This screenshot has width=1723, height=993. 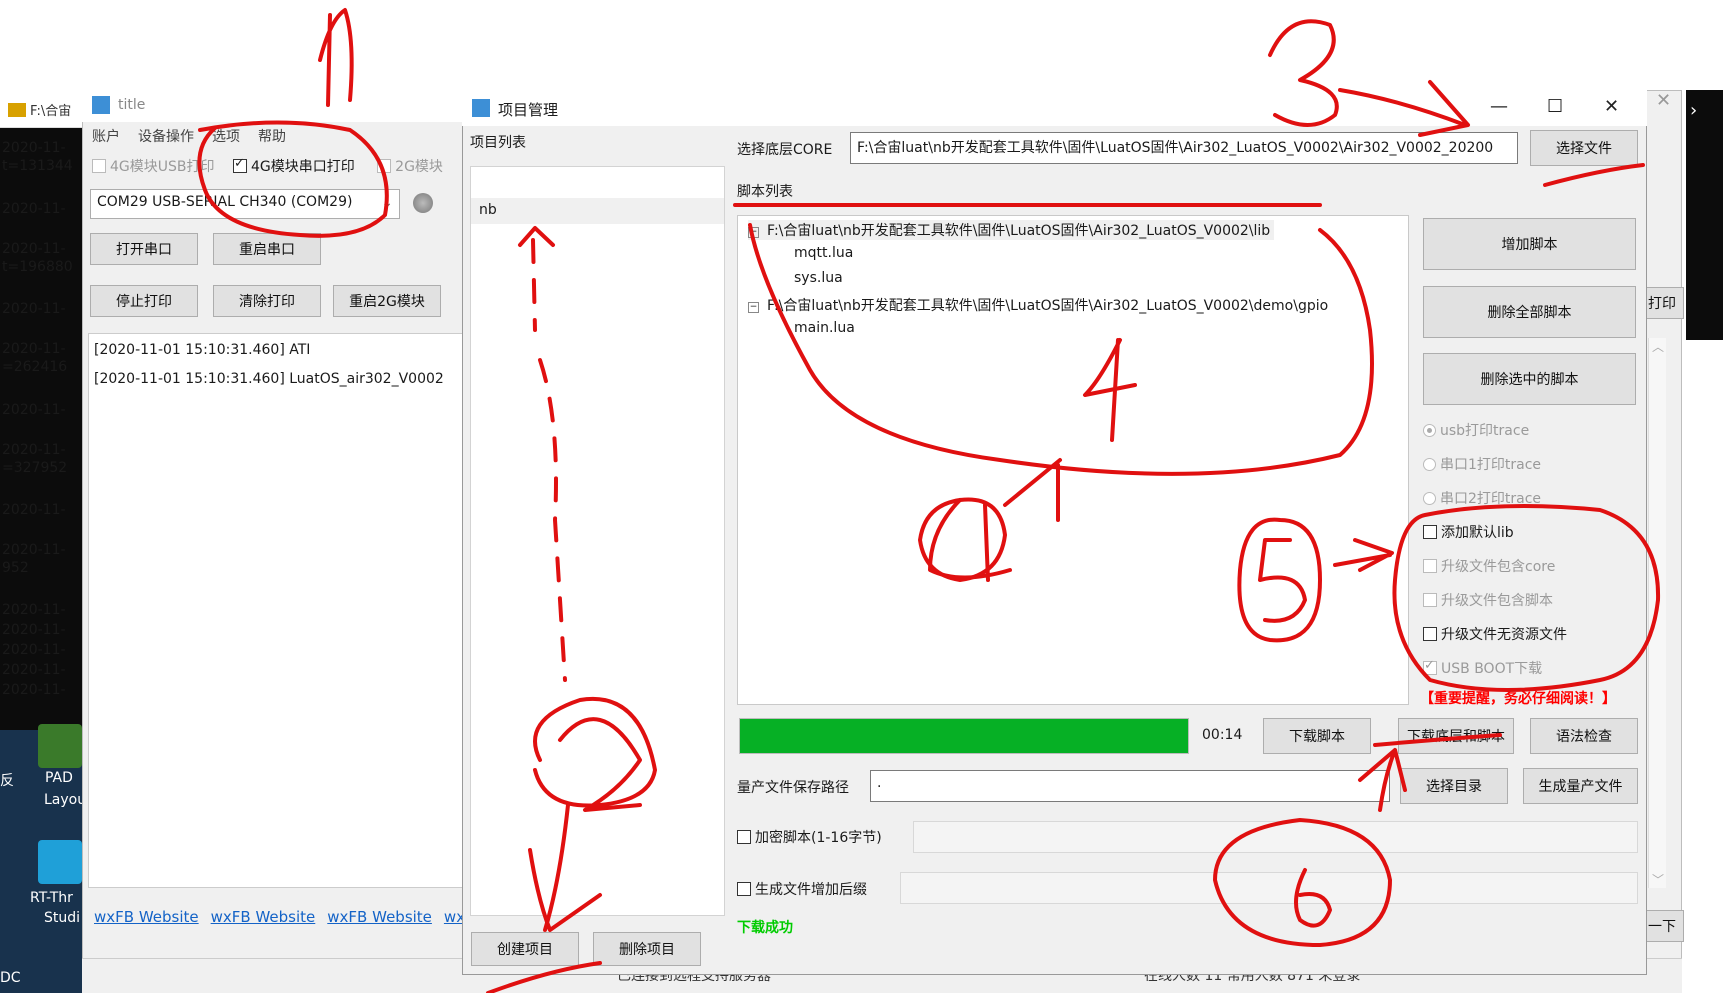 I want to click on restart-port-button: 重启串口, so click(x=267, y=249).